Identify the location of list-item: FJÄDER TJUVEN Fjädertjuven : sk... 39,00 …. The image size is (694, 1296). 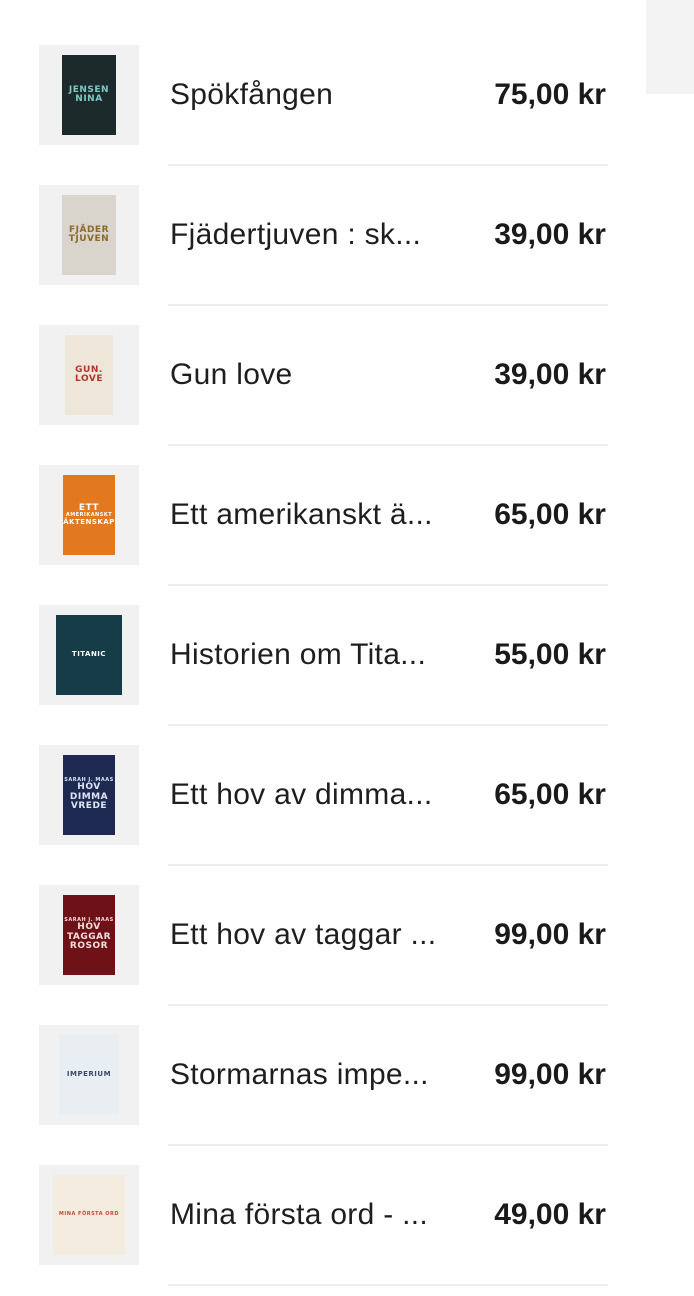
(323, 223).